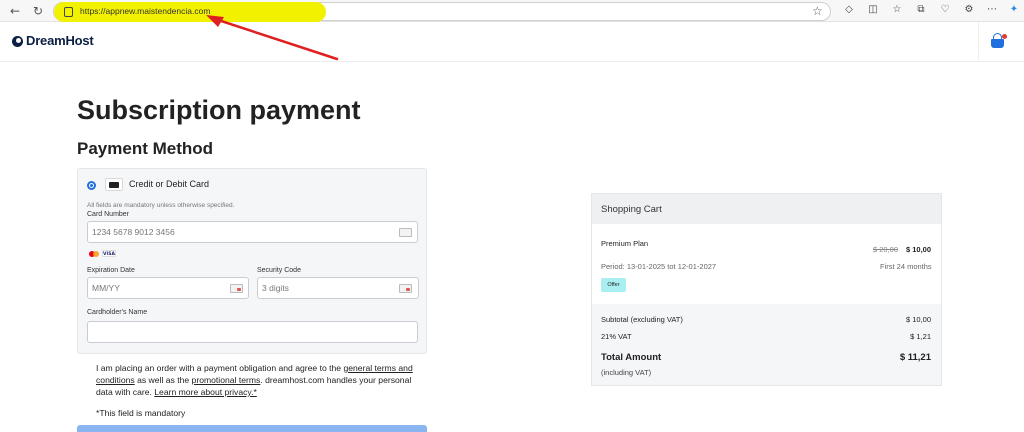  What do you see at coordinates (613, 285) in the screenshot?
I see `offer-badge: Offer` at bounding box center [613, 285].